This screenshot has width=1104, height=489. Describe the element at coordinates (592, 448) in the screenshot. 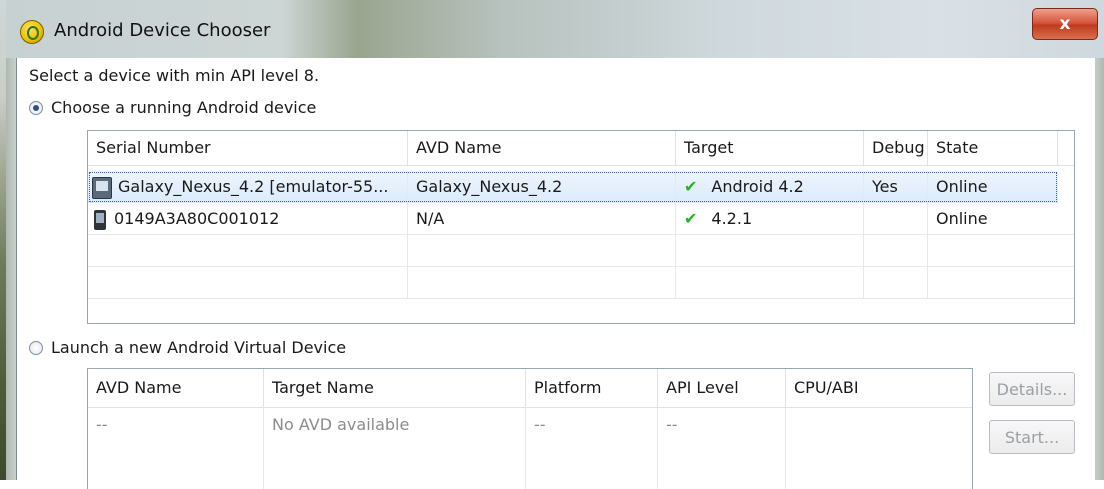

I see `platform: --` at that location.